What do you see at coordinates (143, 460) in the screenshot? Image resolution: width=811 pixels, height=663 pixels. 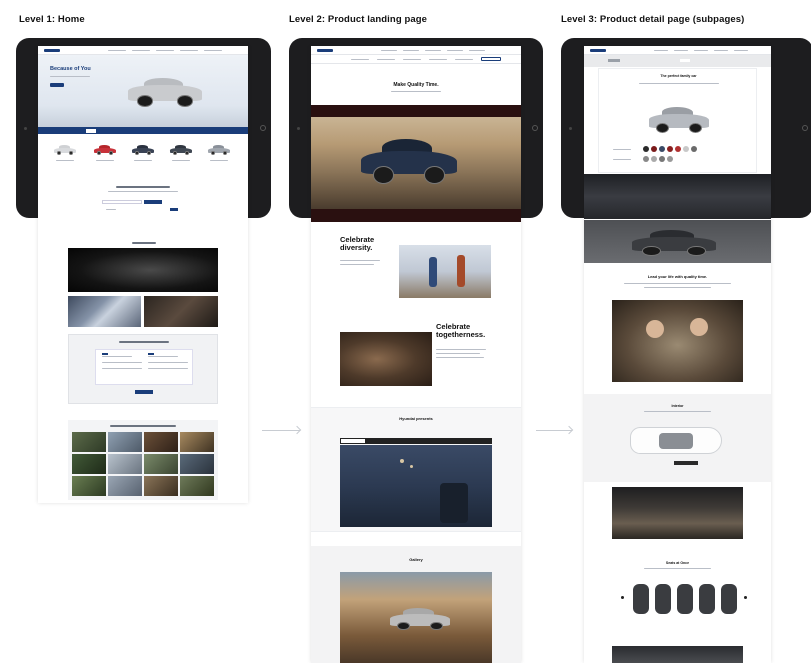 I see `photo-grid-section` at bounding box center [143, 460].